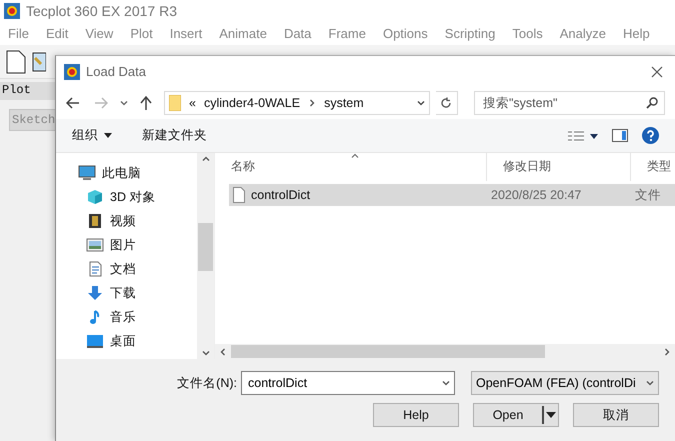  What do you see at coordinates (239, 195) in the screenshot?
I see `file-icon` at bounding box center [239, 195].